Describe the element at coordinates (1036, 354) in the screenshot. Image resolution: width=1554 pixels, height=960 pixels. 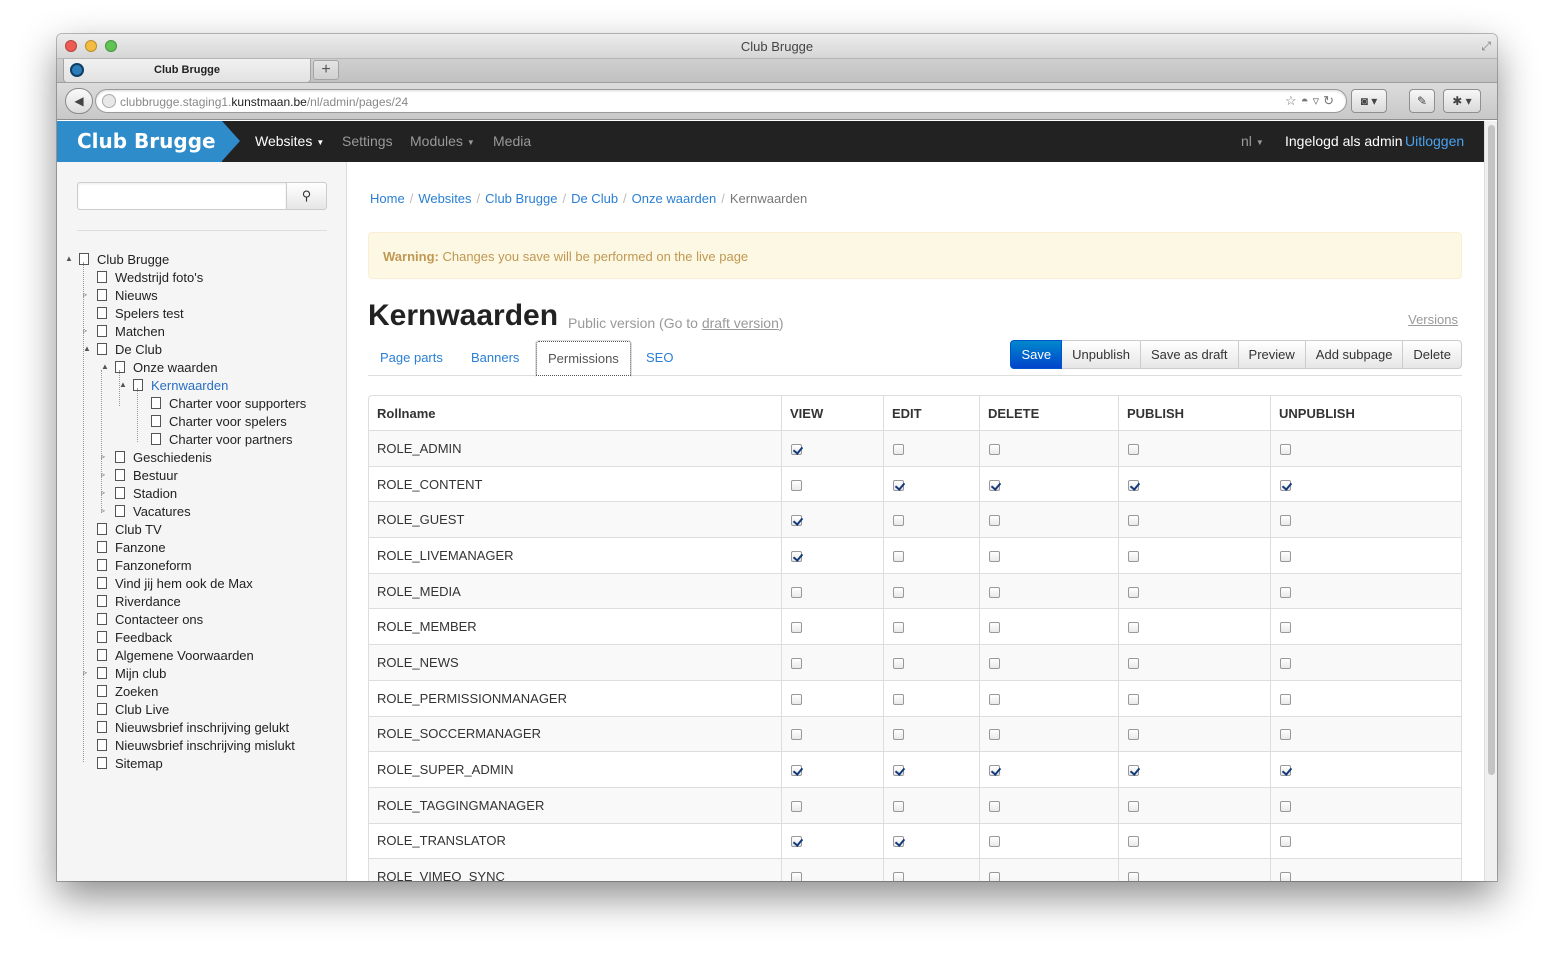
I see `save-button: Save` at that location.